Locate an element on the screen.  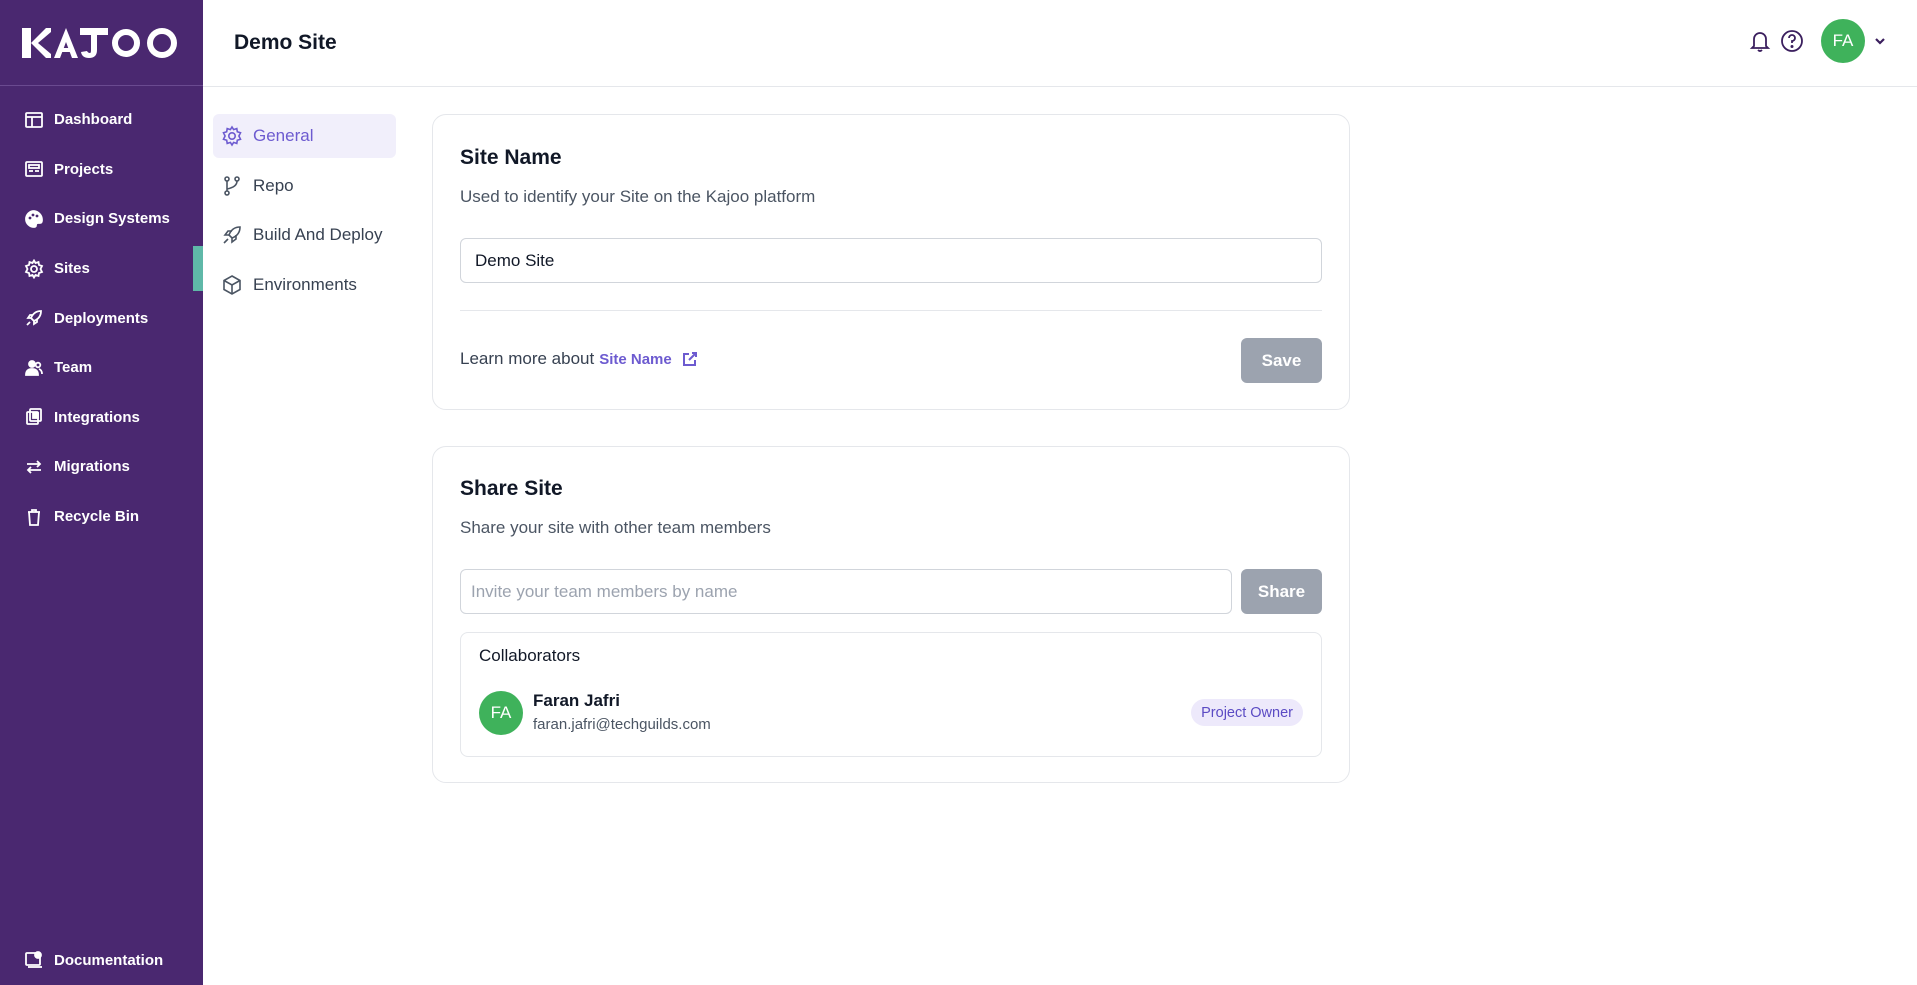
sidebar-item-label: Documentation is located at coordinates (109, 960).